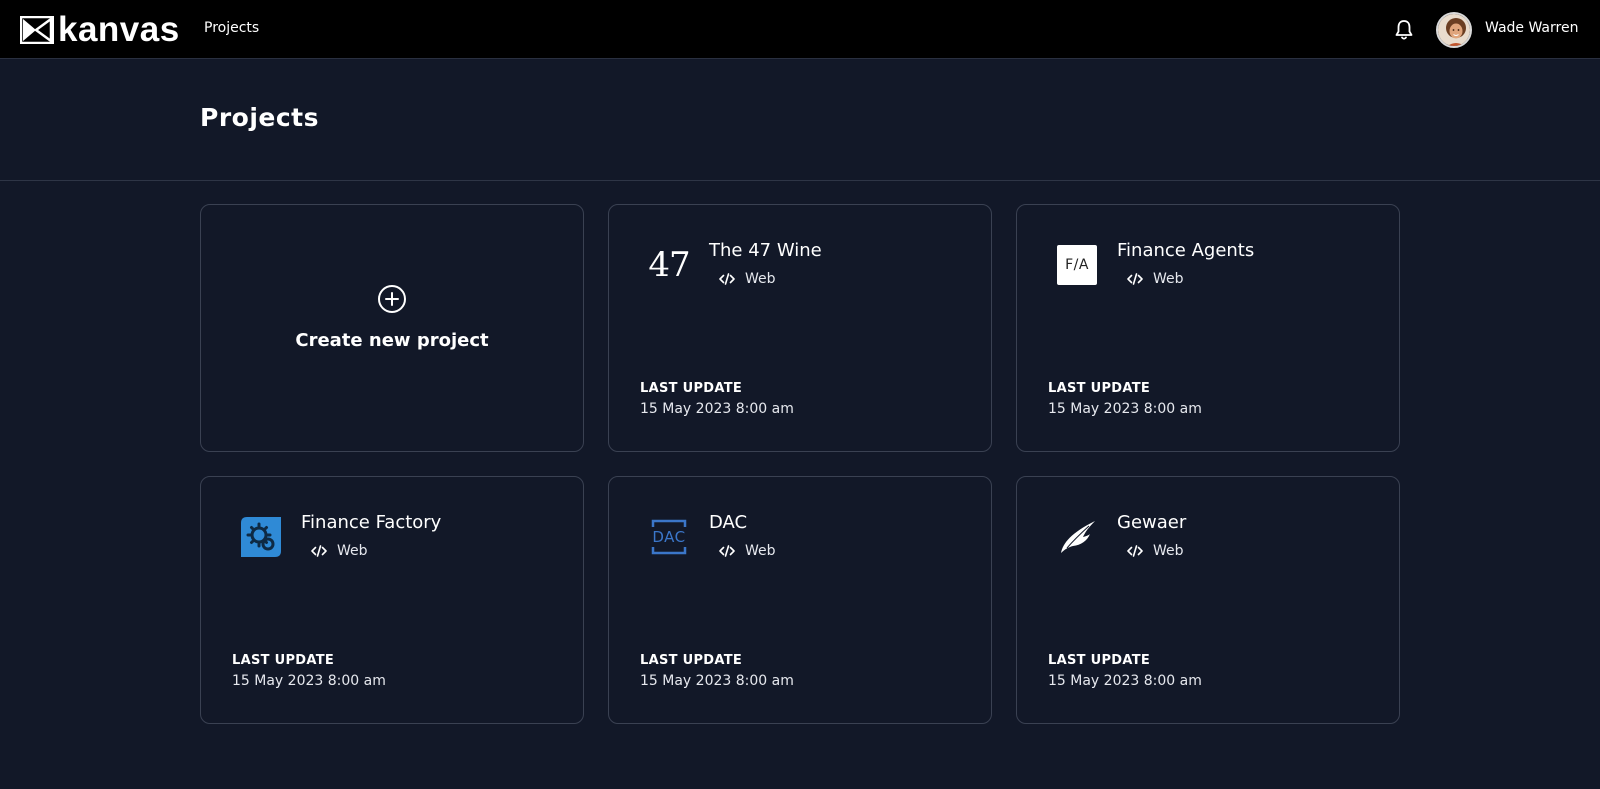  I want to click on finance-factory-logo, so click(261, 537).